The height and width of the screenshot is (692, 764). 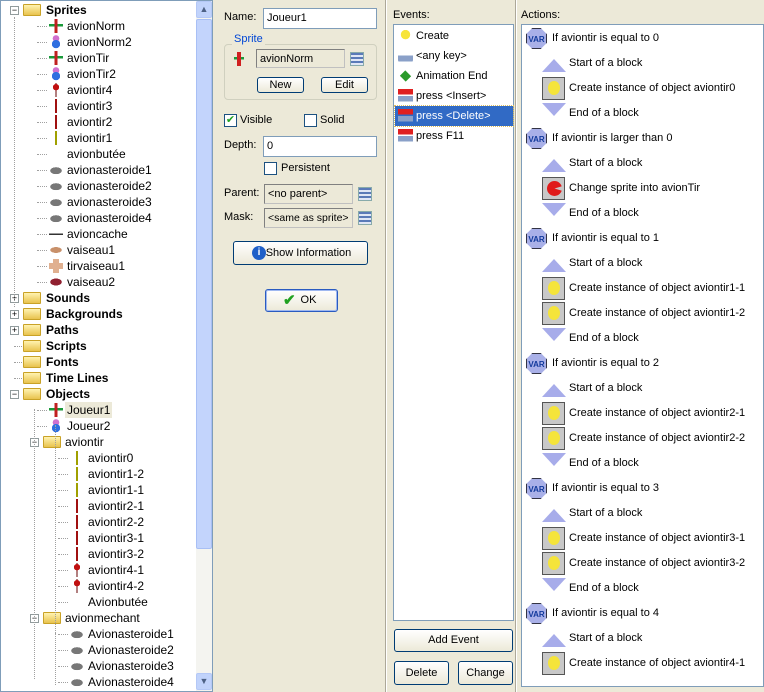 I want to click on depth-input: 0, so click(x=320, y=146).